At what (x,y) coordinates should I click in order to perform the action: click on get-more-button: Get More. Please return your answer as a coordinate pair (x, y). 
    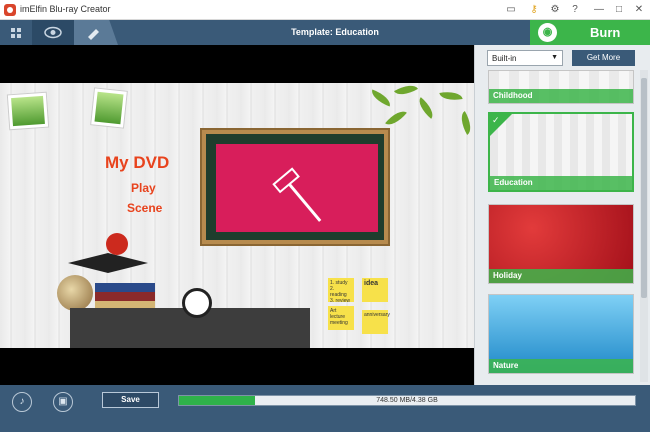
    Looking at the image, I should click on (603, 58).